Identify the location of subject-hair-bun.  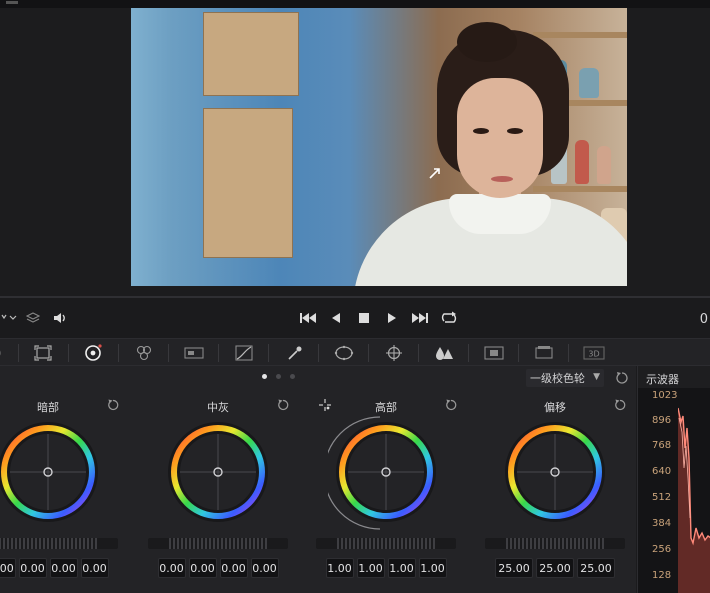
(487, 42).